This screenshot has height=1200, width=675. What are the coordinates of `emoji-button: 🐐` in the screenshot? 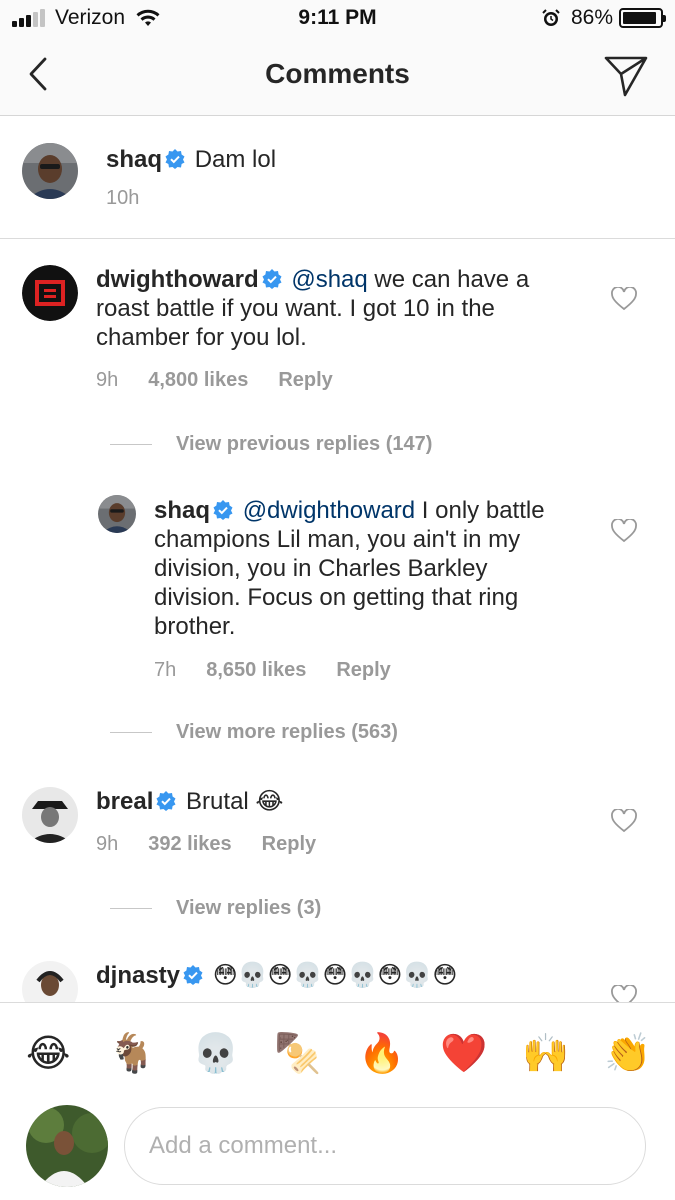 It's located at (131, 1053).